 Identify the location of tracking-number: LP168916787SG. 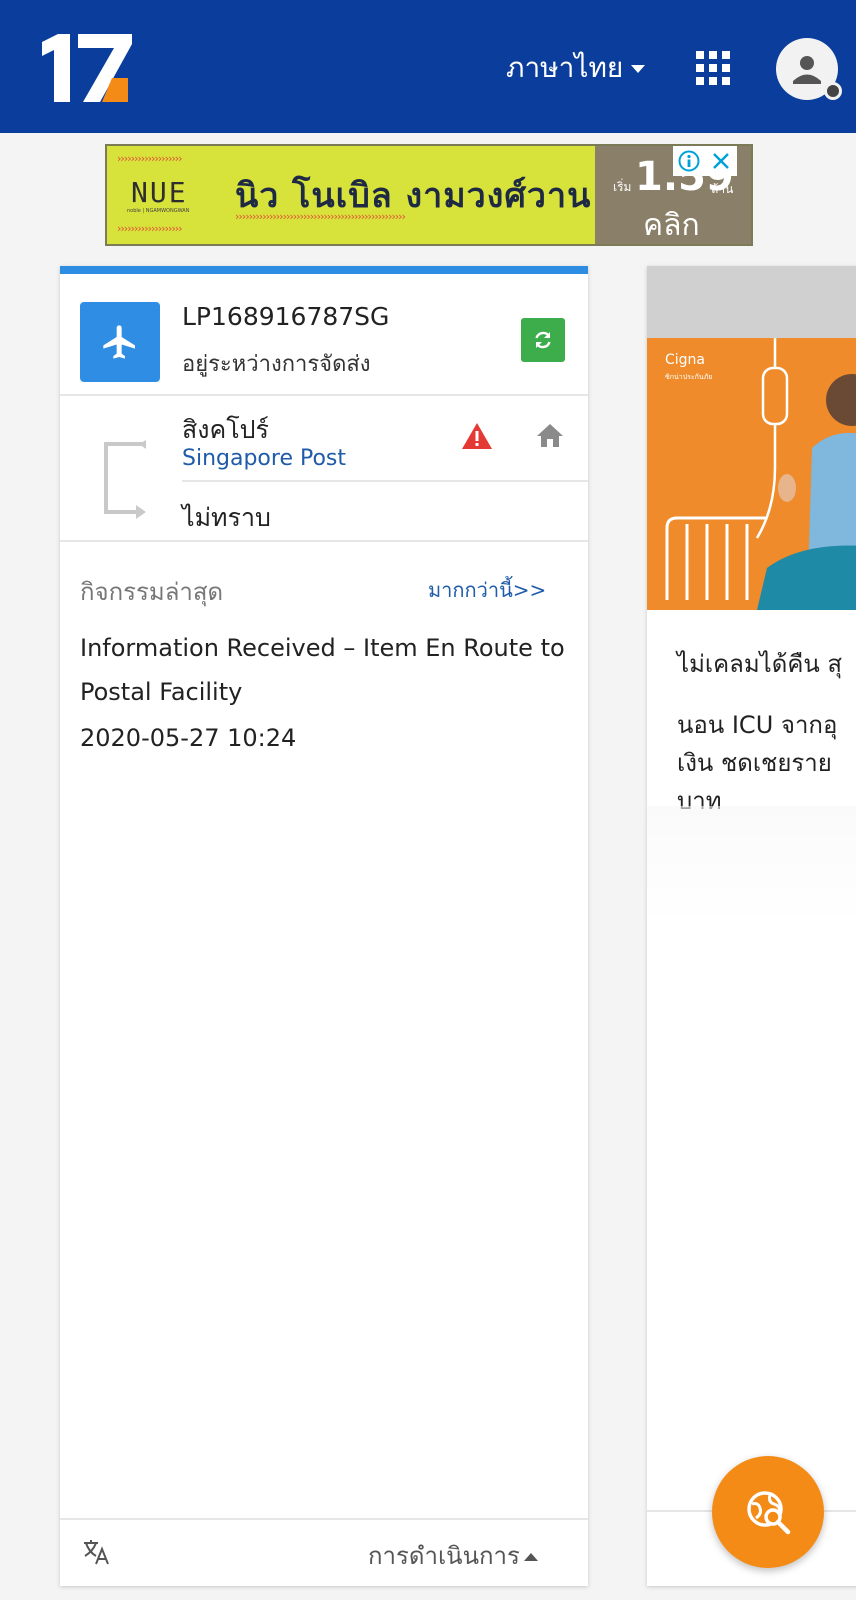
(285, 316).